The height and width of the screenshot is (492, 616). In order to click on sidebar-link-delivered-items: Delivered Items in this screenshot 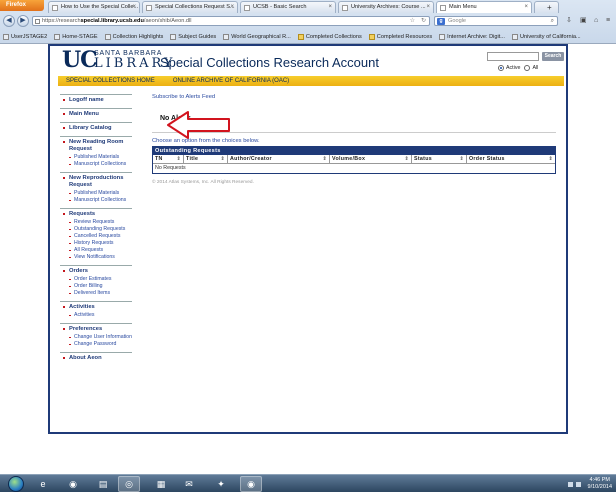, I will do `click(100, 293)`.